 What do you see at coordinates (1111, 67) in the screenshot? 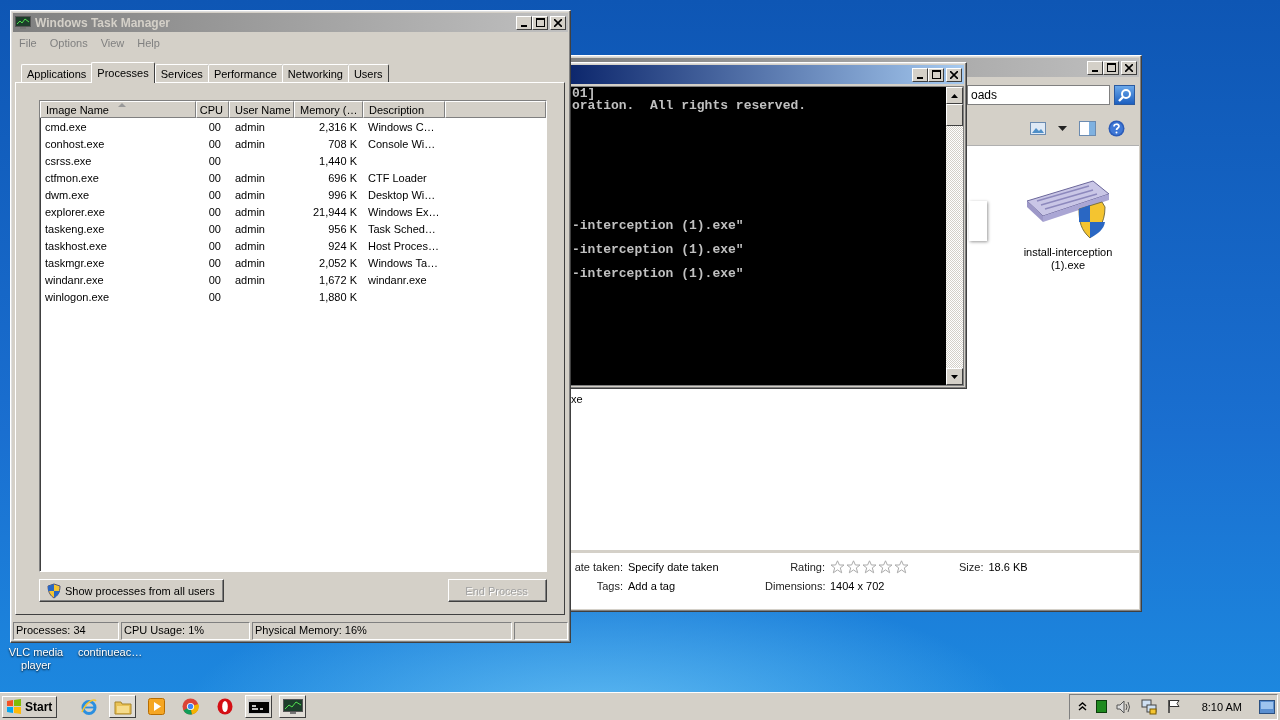
I see `maximize-icon` at bounding box center [1111, 67].